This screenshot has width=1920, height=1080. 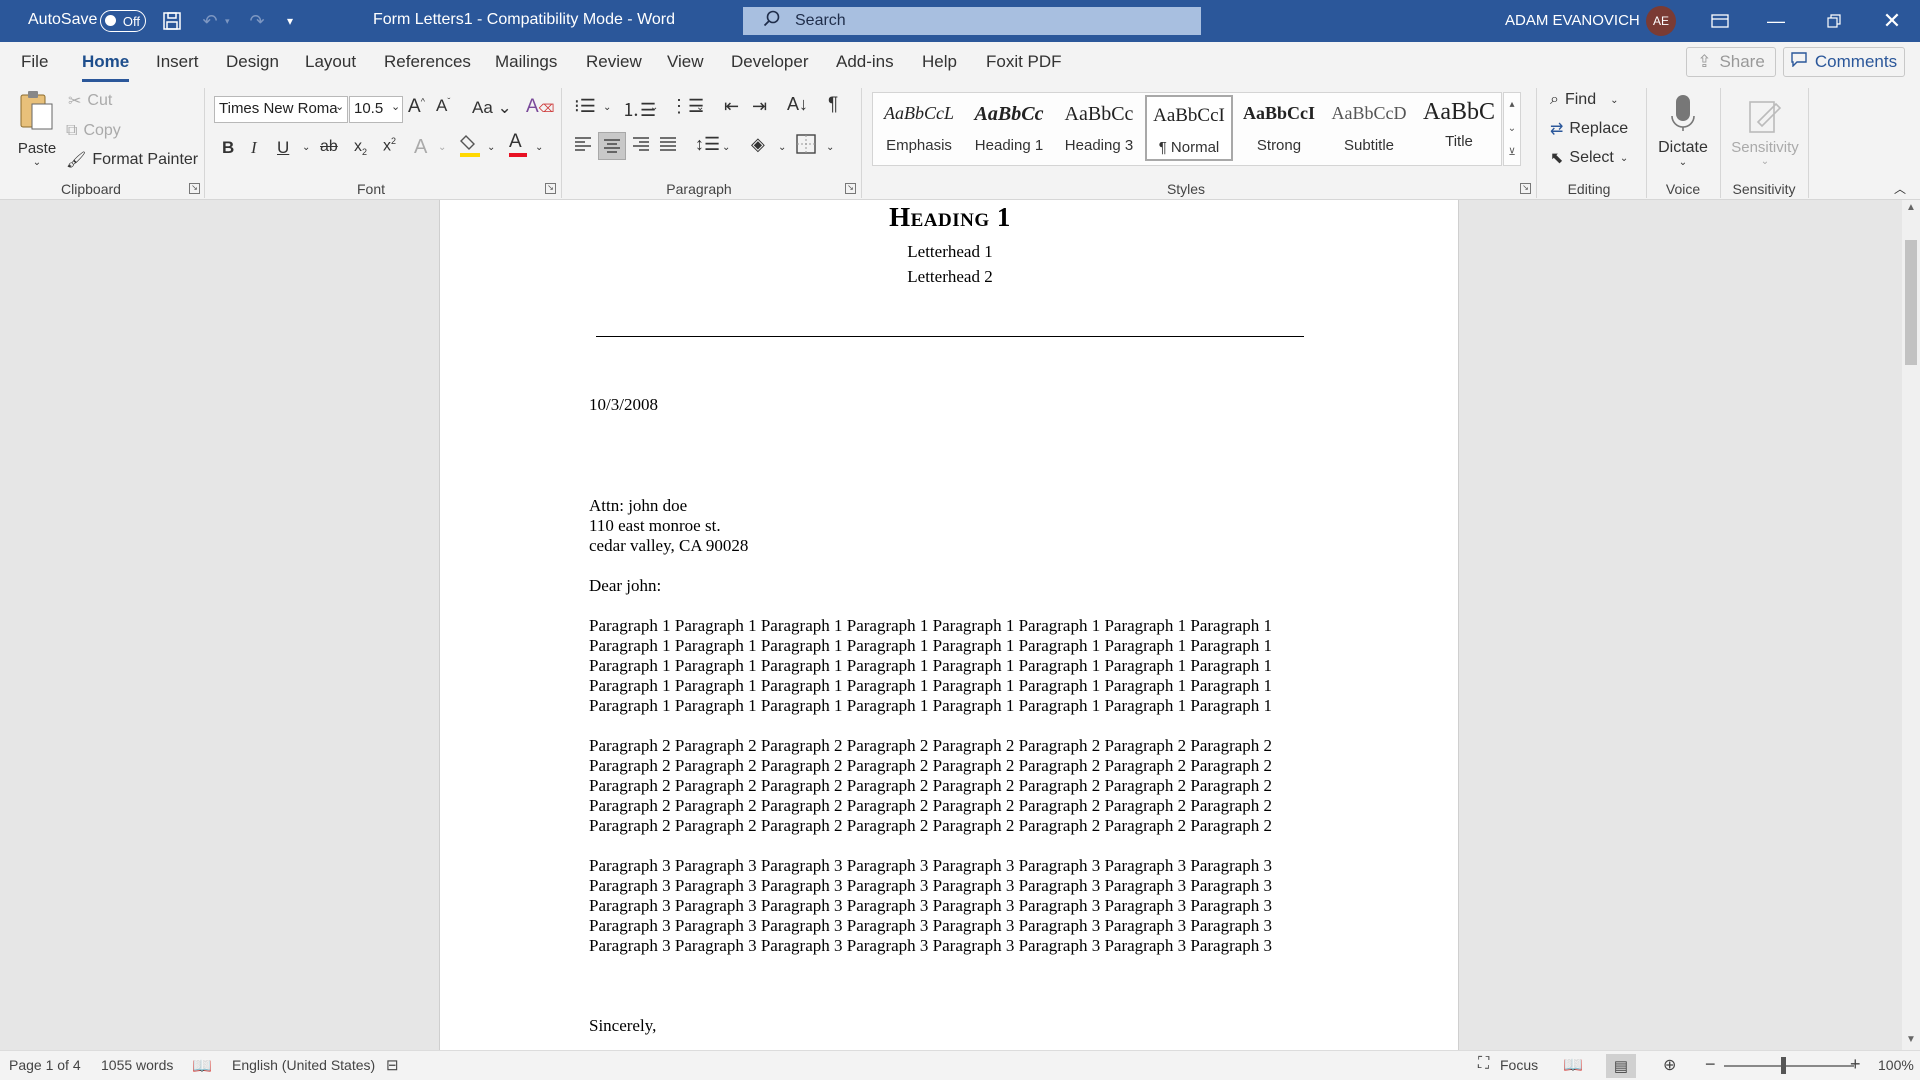 What do you see at coordinates (37, 128) in the screenshot?
I see `paste-button: Paste ⌄` at bounding box center [37, 128].